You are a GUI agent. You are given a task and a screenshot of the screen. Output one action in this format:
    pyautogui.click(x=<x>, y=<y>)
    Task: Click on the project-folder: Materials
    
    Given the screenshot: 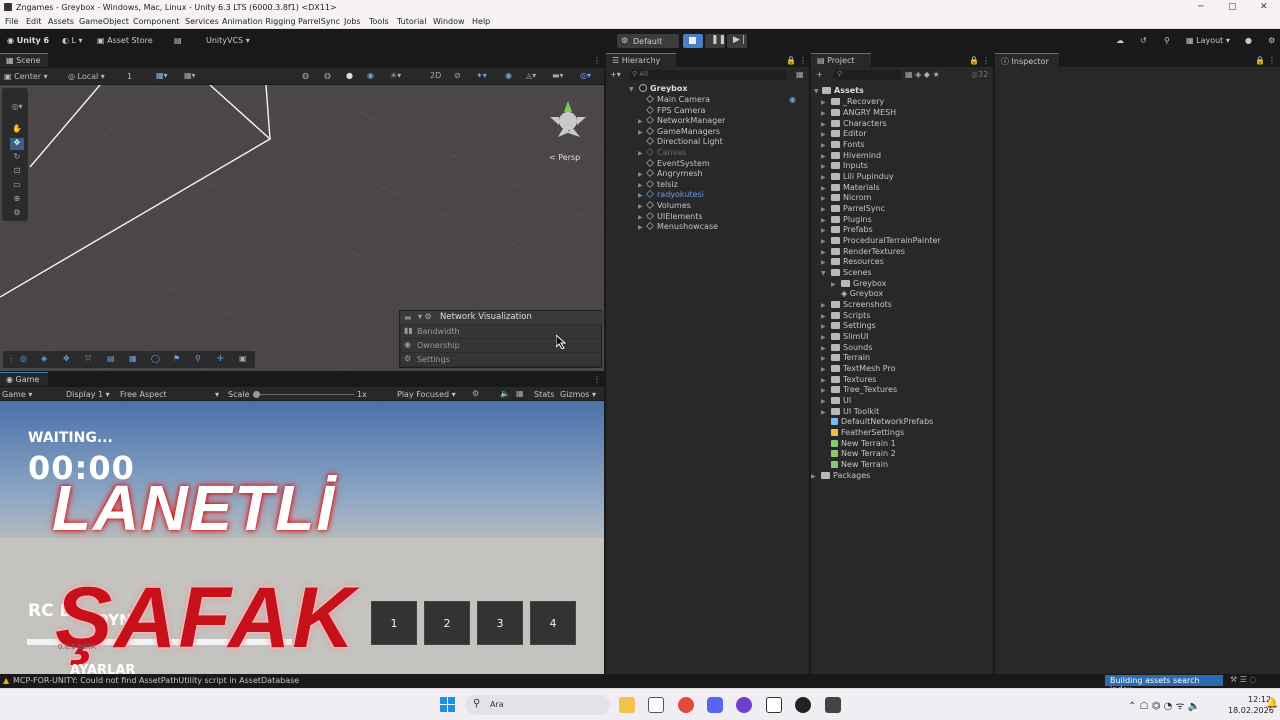 What is the action you would take?
    pyautogui.click(x=855, y=187)
    